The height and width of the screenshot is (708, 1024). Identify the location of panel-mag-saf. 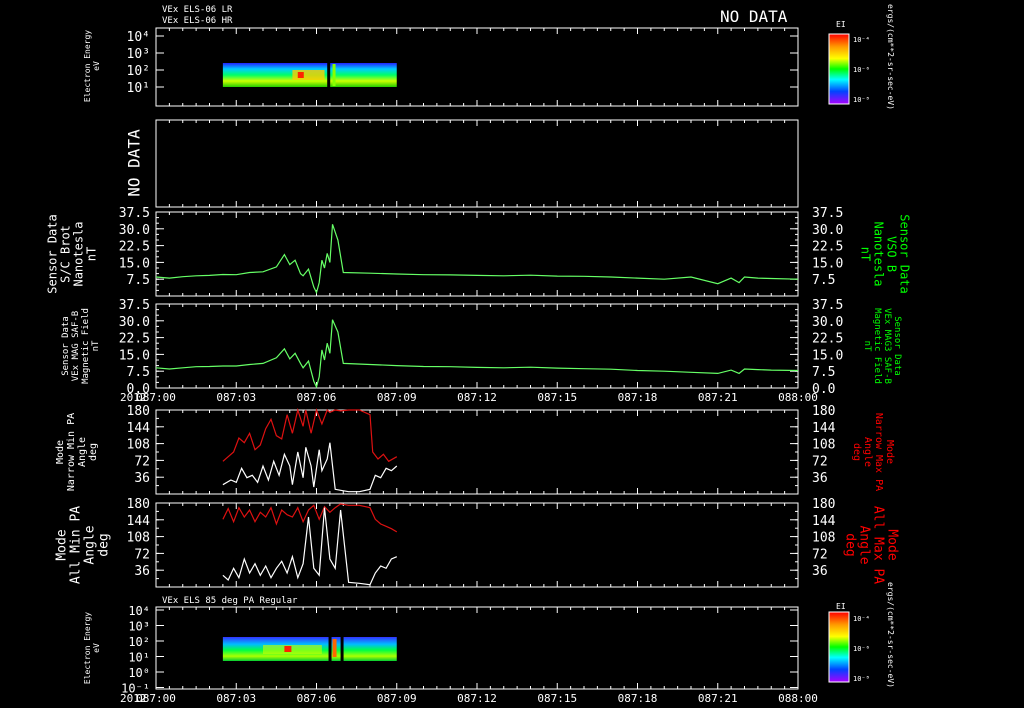
(477, 346).